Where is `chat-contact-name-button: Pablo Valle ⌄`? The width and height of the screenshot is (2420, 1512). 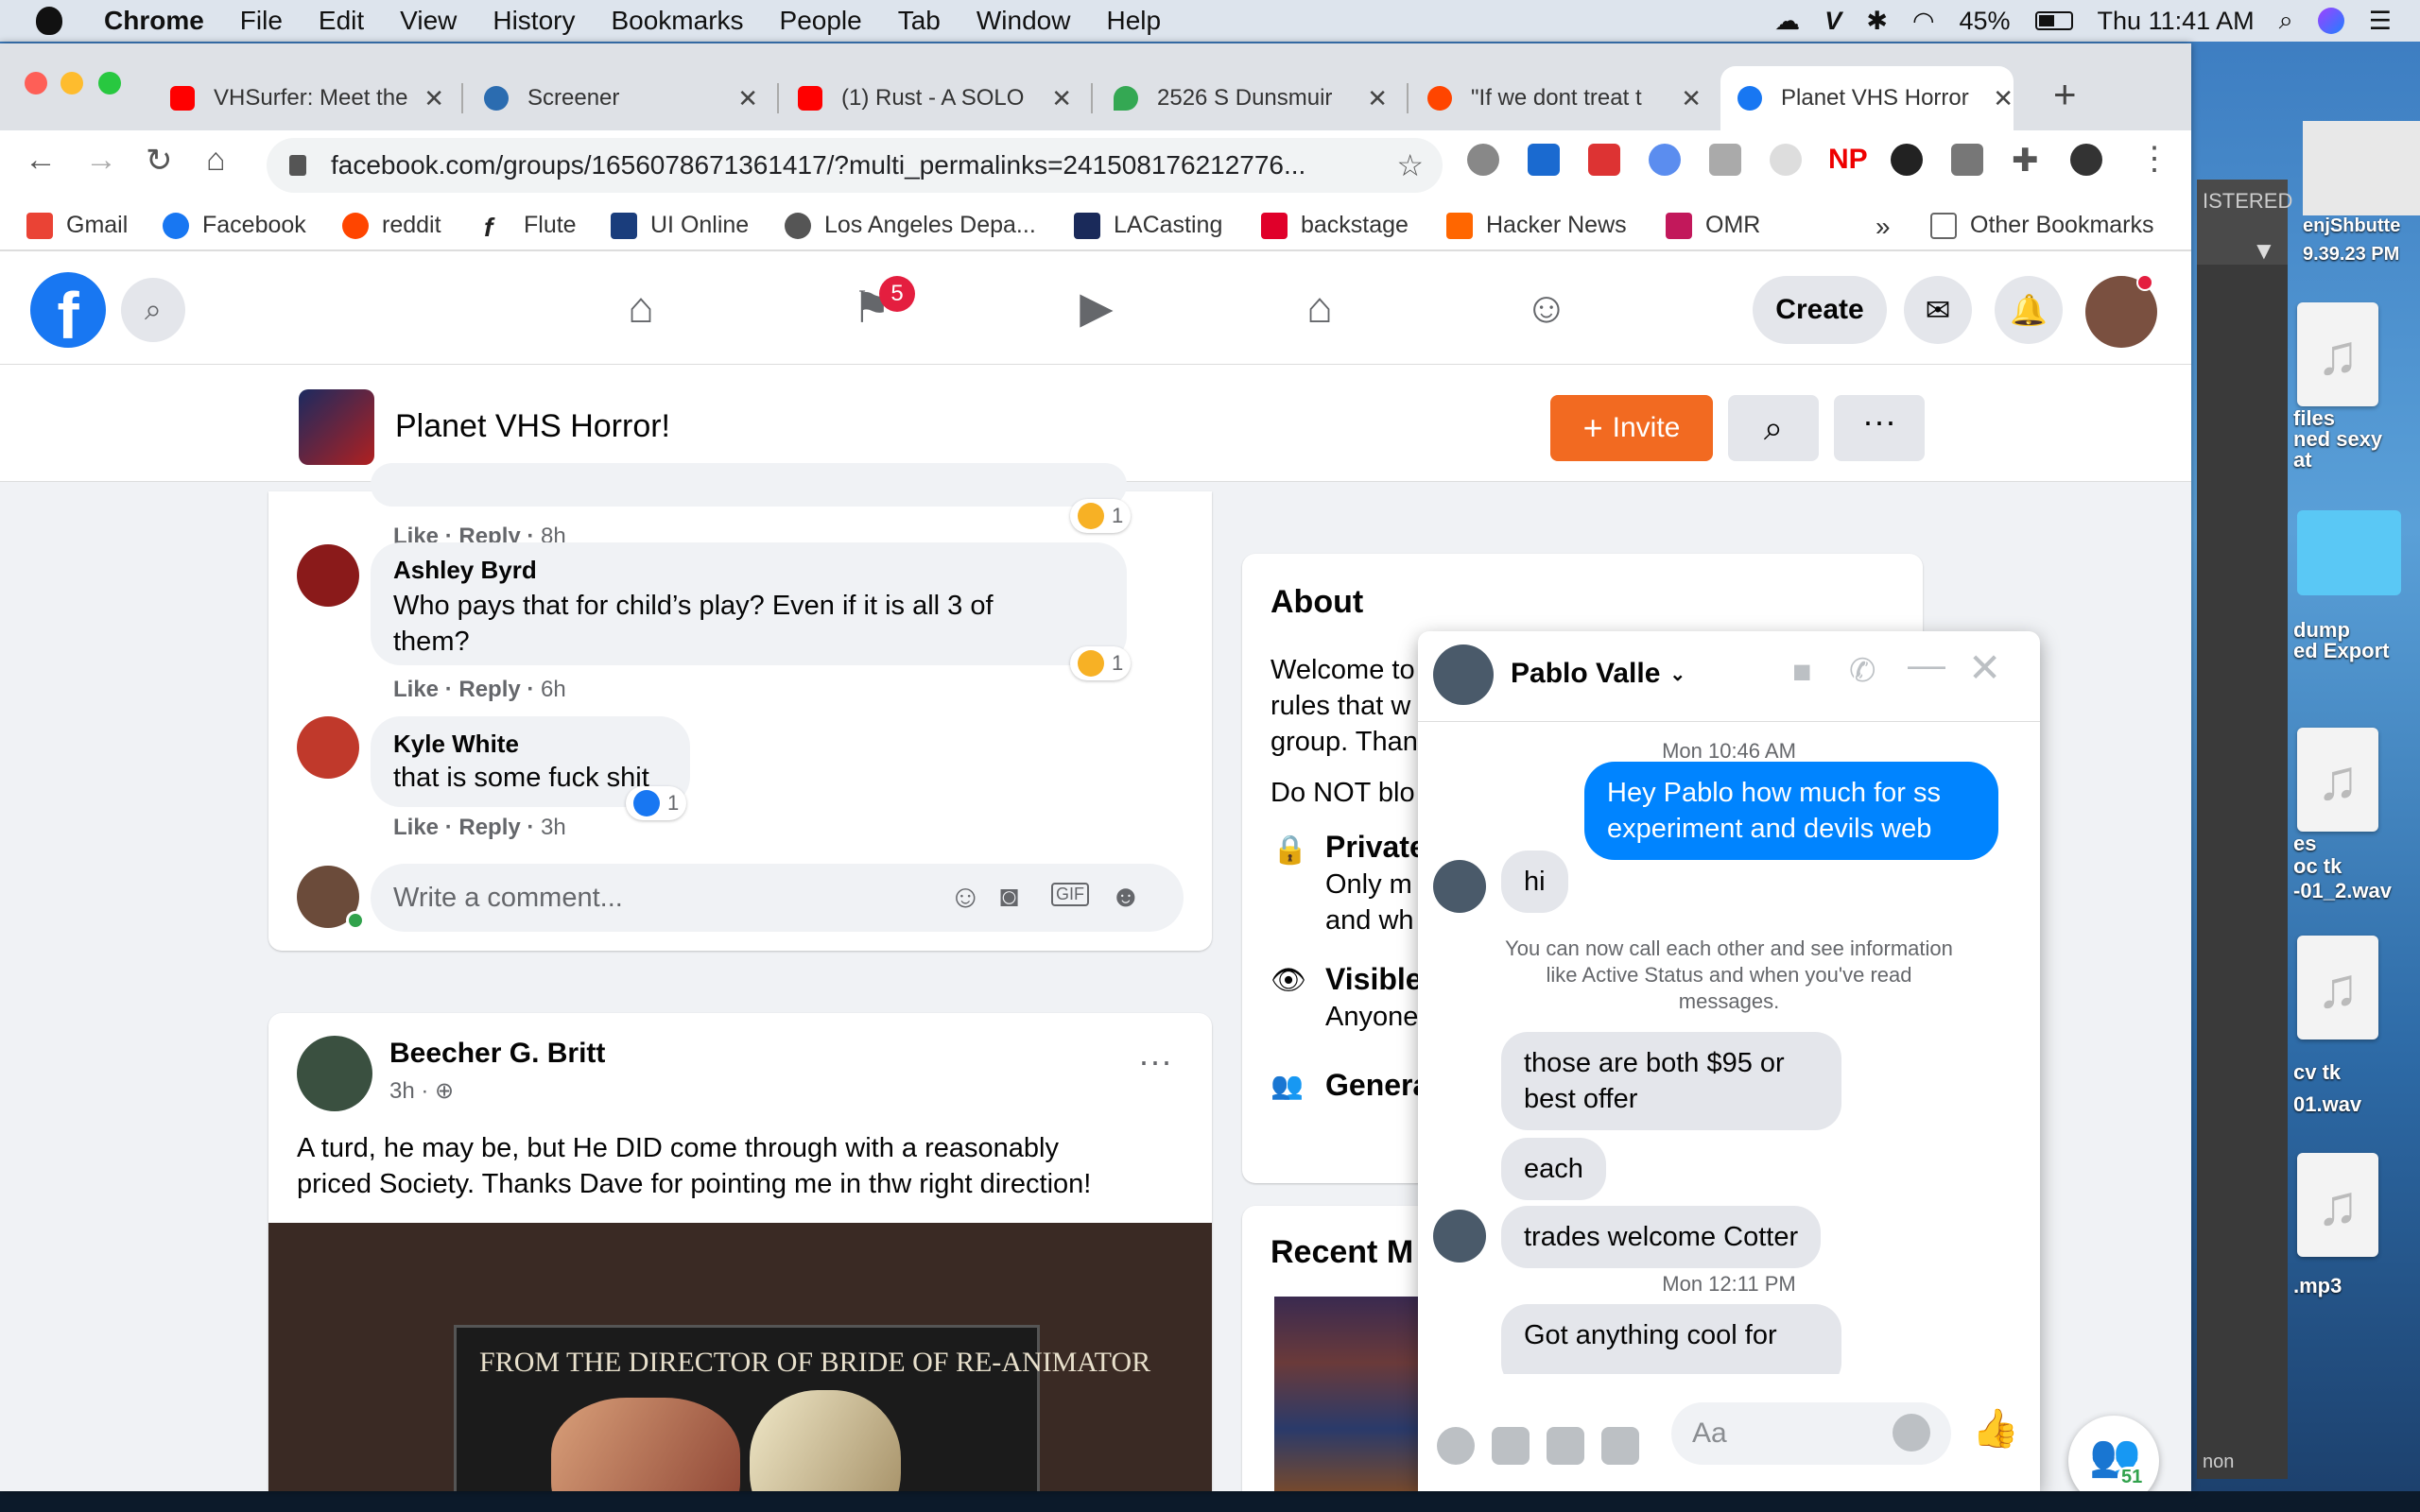 chat-contact-name-button: Pablo Valle ⌄ is located at coordinates (1598, 674).